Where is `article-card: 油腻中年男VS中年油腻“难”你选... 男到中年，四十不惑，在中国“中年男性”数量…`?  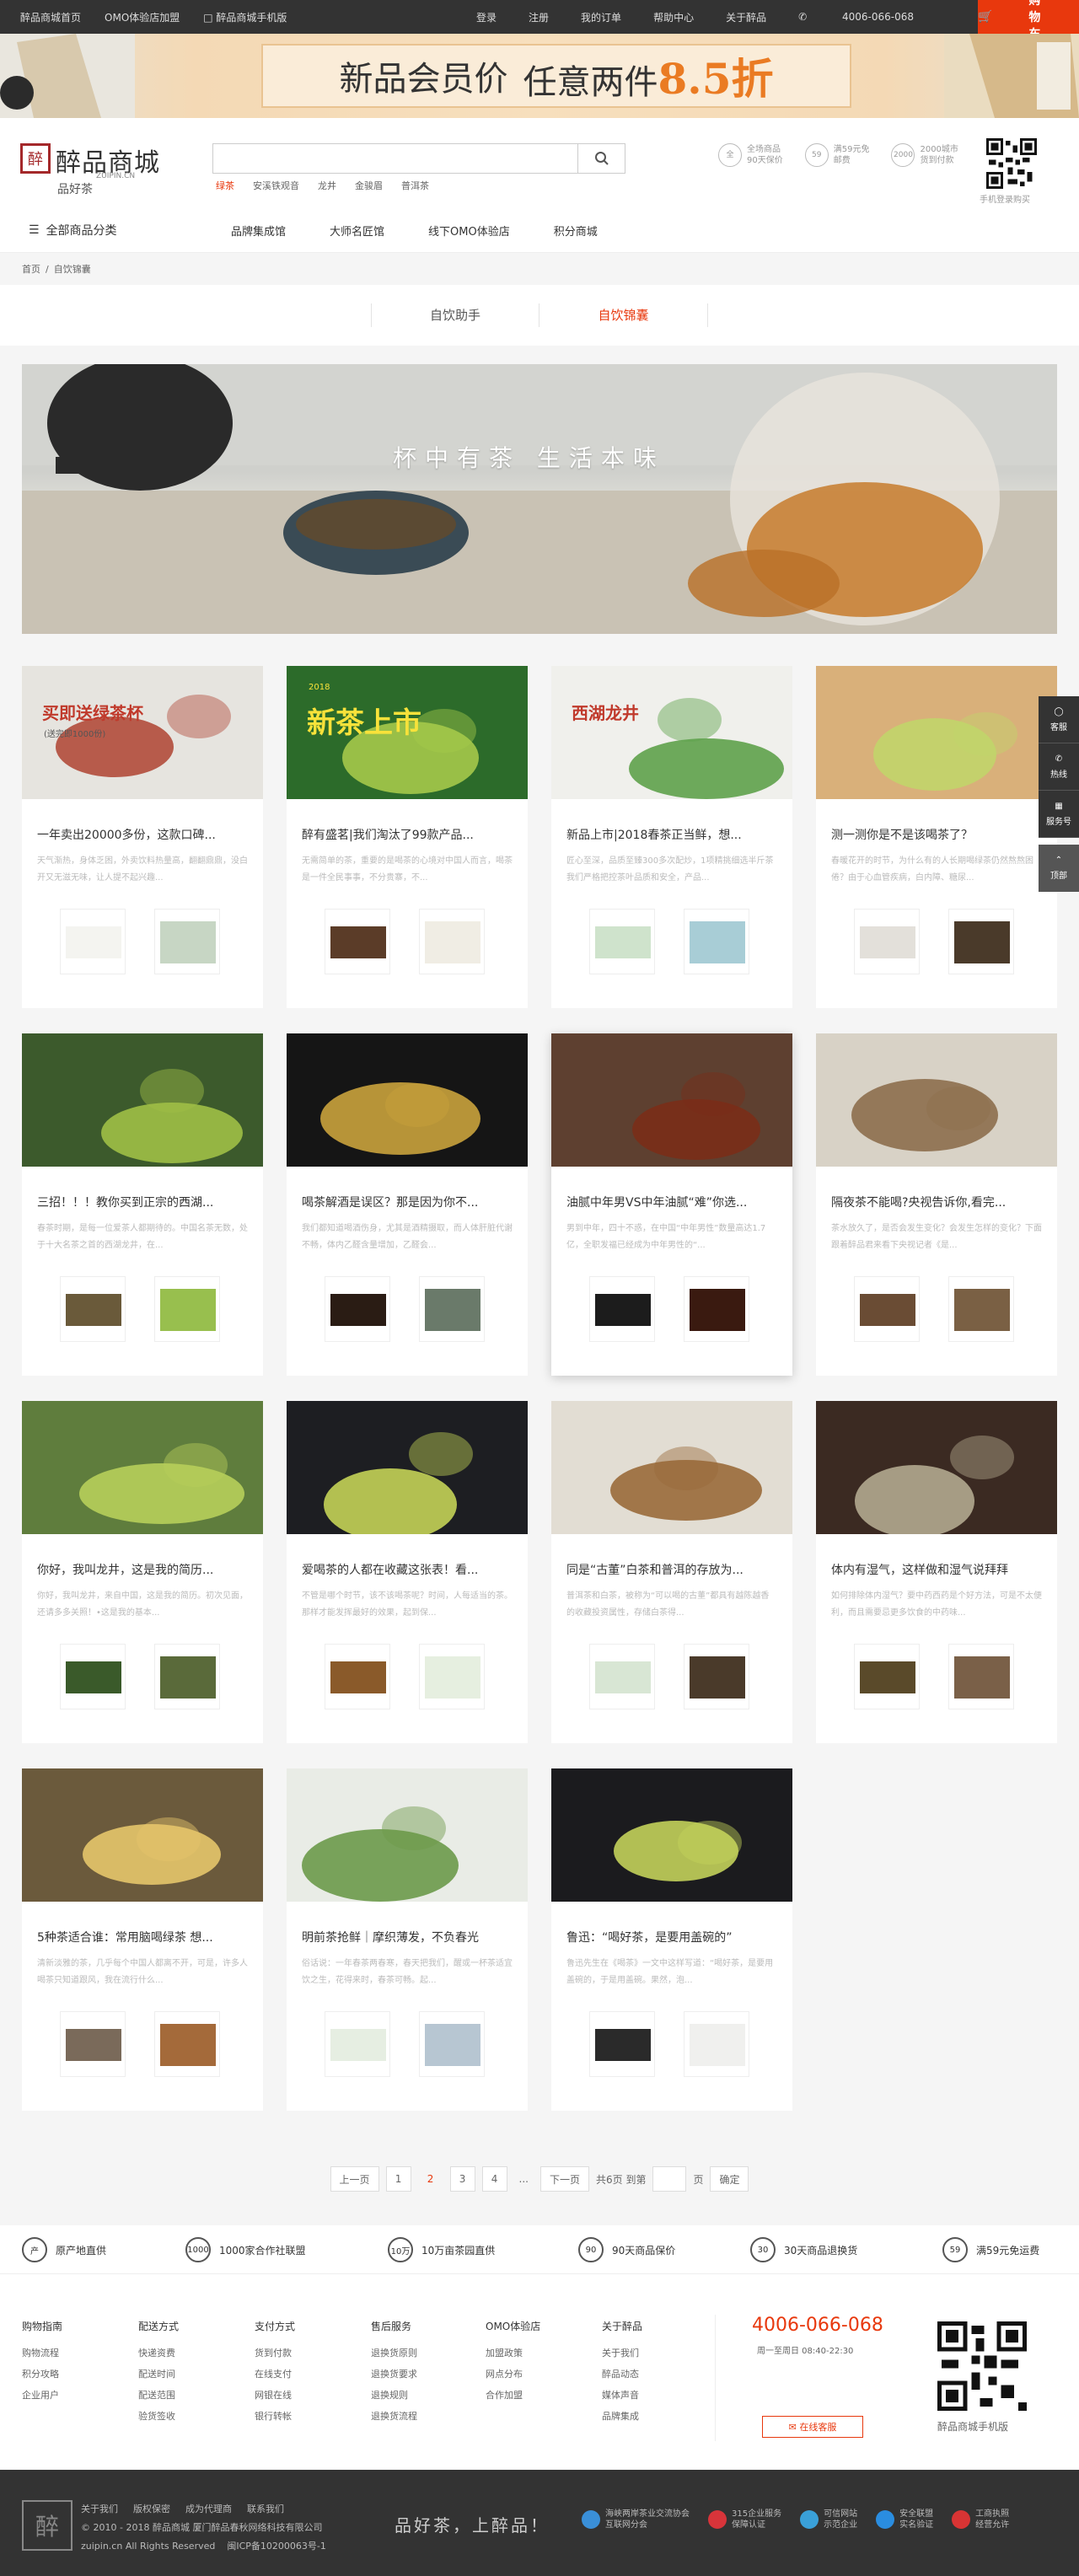 article-card: 油腻中年男VS中年油腻“难”你选... 男到中年，四十不惑，在中国“中年男性”数量… is located at coordinates (671, 1204).